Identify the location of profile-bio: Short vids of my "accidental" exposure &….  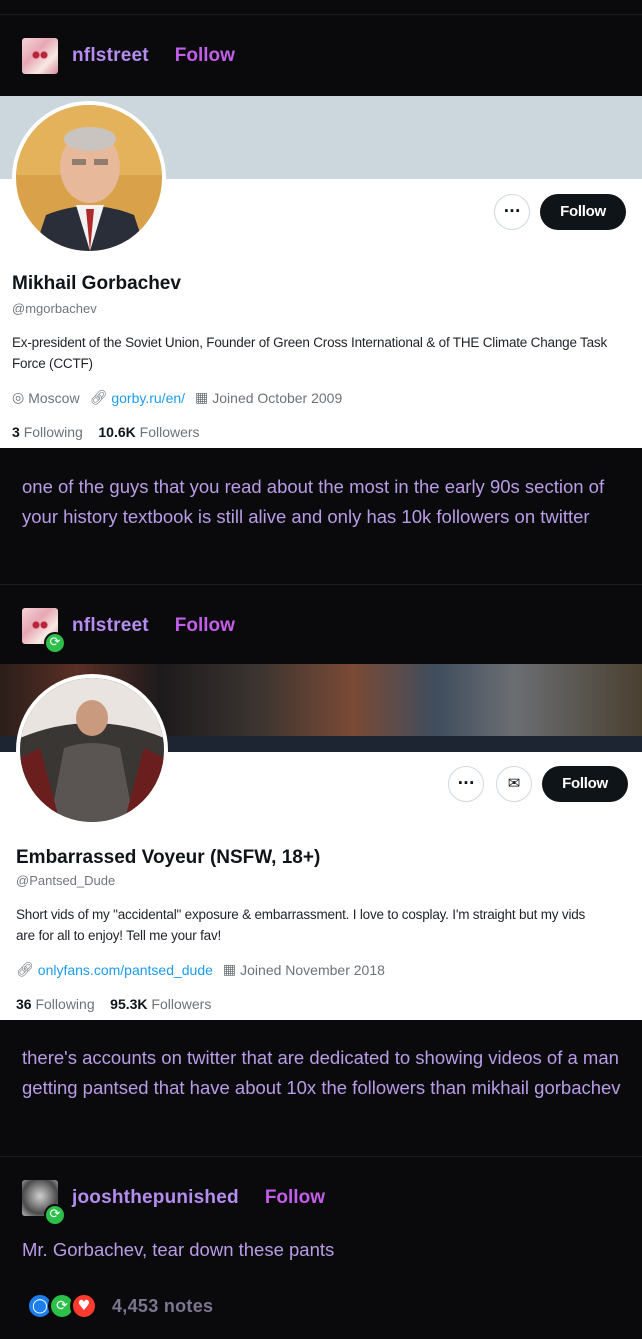
(301, 925).